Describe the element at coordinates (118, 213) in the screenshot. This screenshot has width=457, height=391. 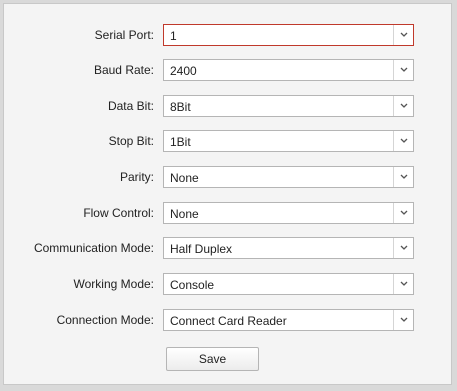
I see `flow-control-label: Flow Control:` at that location.